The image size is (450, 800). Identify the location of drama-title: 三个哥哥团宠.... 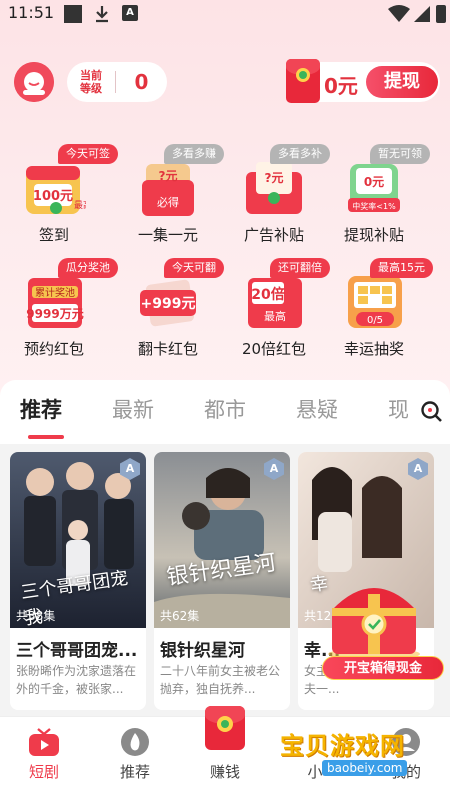
(77, 651).